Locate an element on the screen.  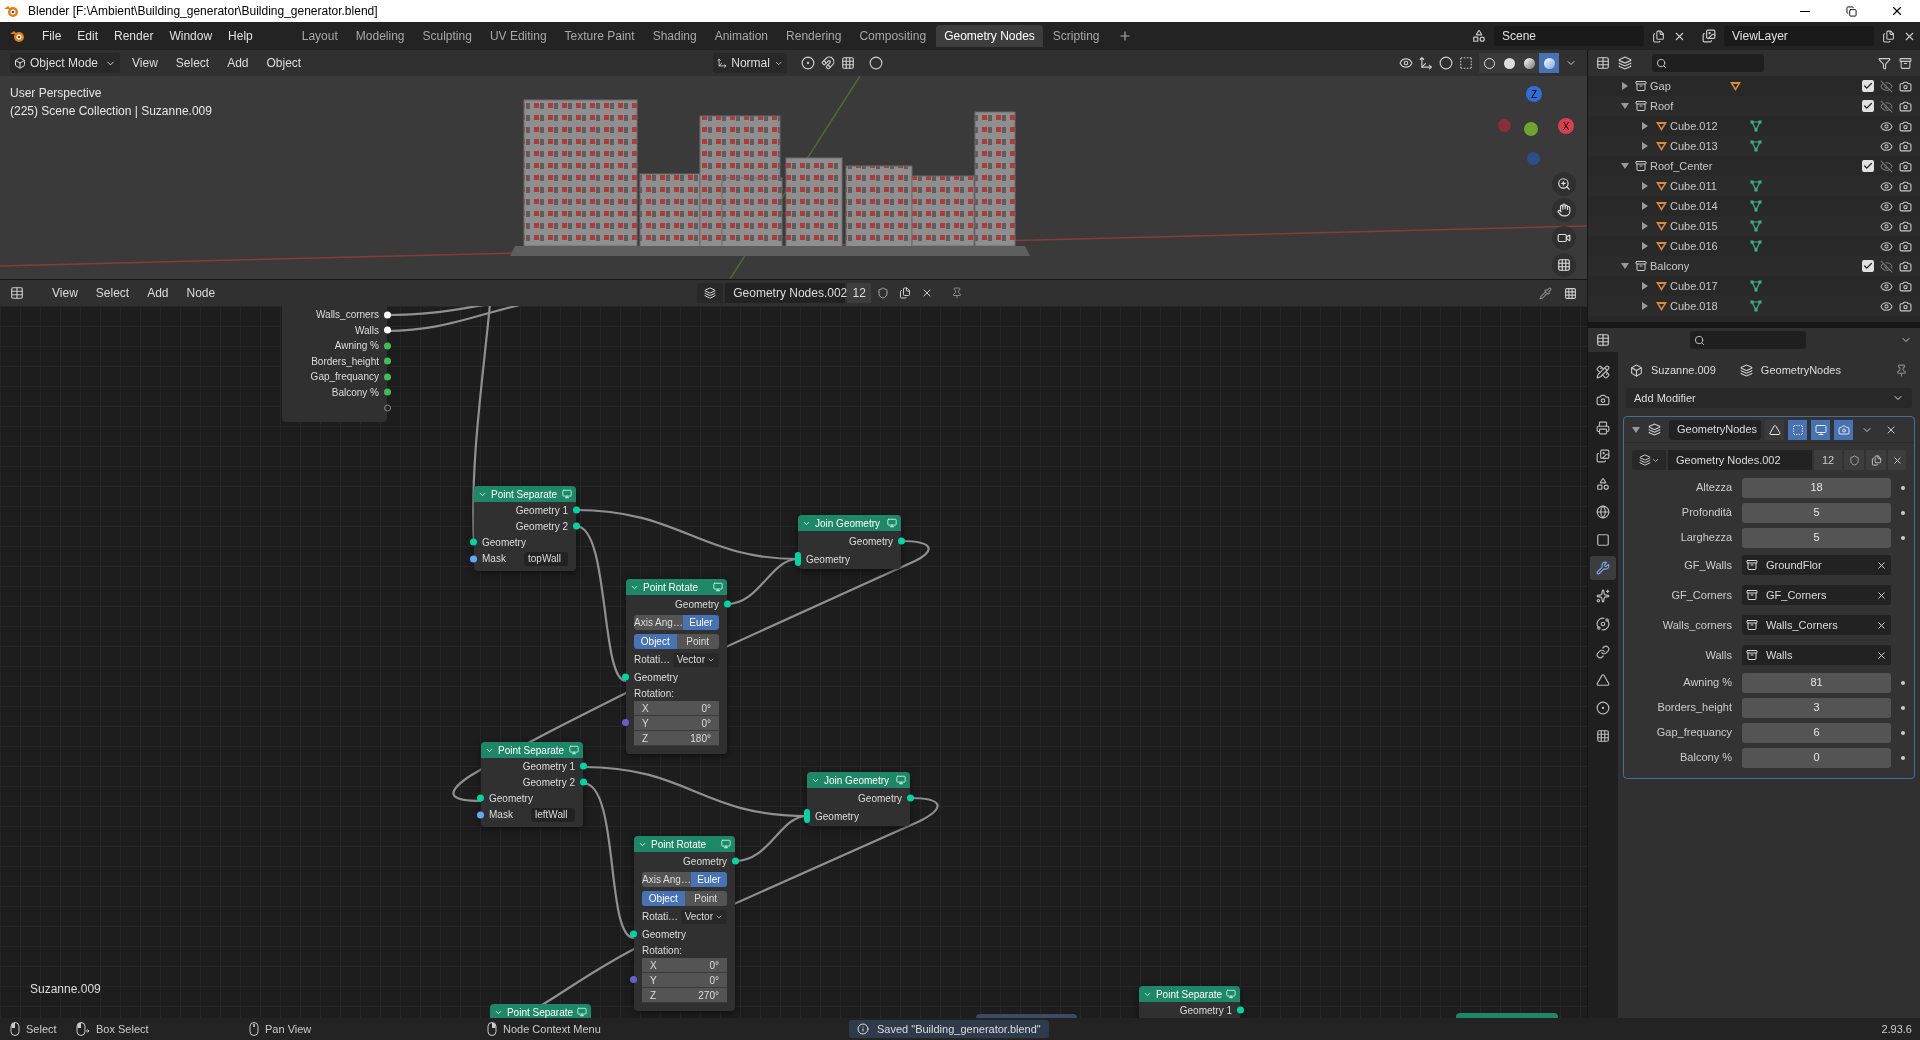
new-layer-icon is located at coordinates (1888, 36).